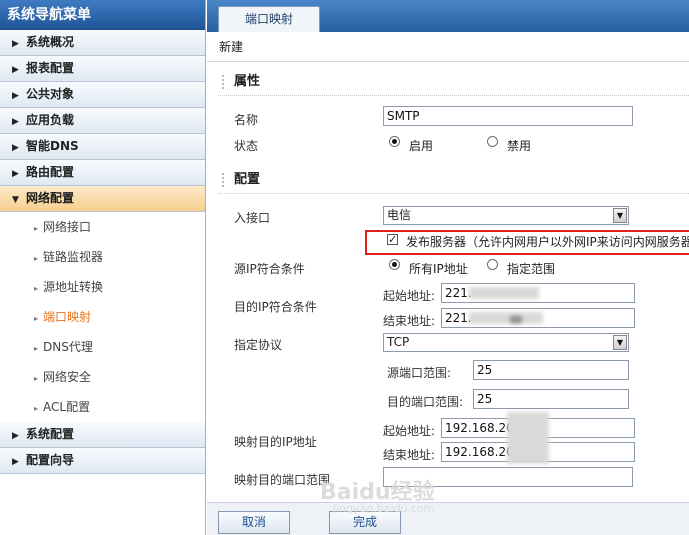  What do you see at coordinates (246, 120) in the screenshot?
I see `name-label: 名称` at bounding box center [246, 120].